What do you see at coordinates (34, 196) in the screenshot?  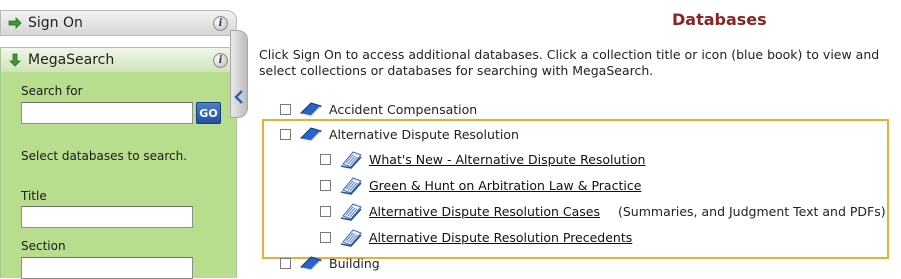 I see `title-label: Title` at bounding box center [34, 196].